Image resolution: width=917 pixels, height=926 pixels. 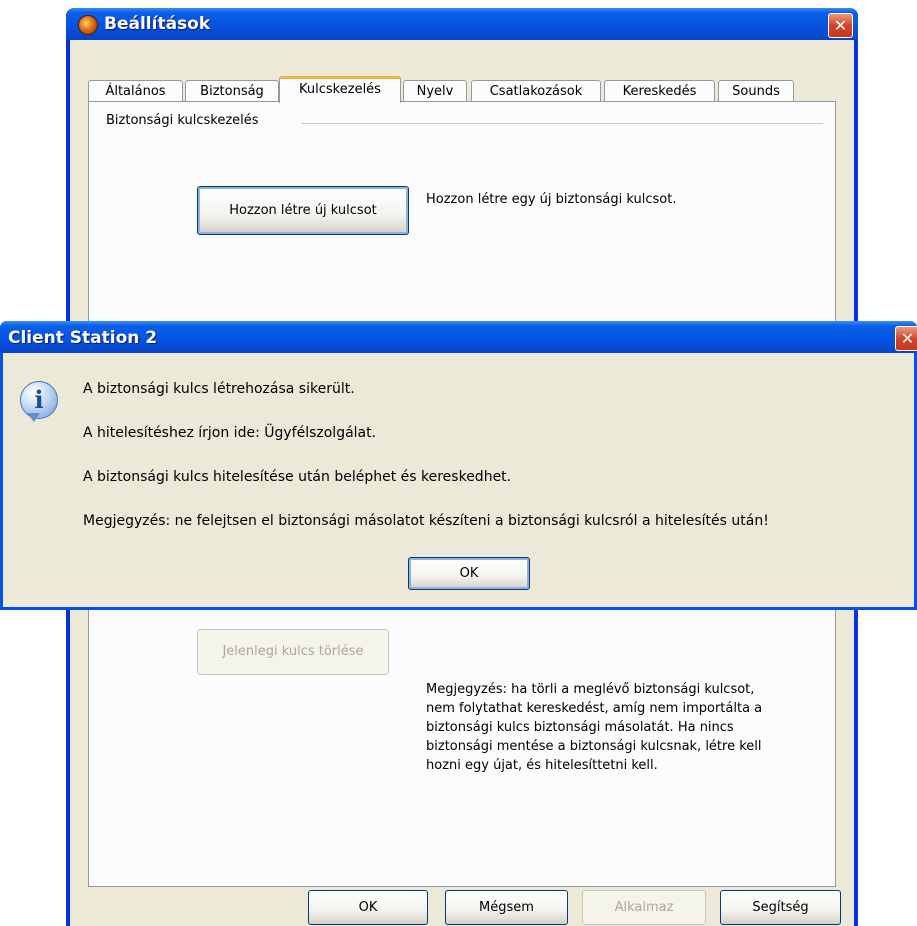 I want to click on apply-button: Alkalmaz, so click(x=644, y=907).